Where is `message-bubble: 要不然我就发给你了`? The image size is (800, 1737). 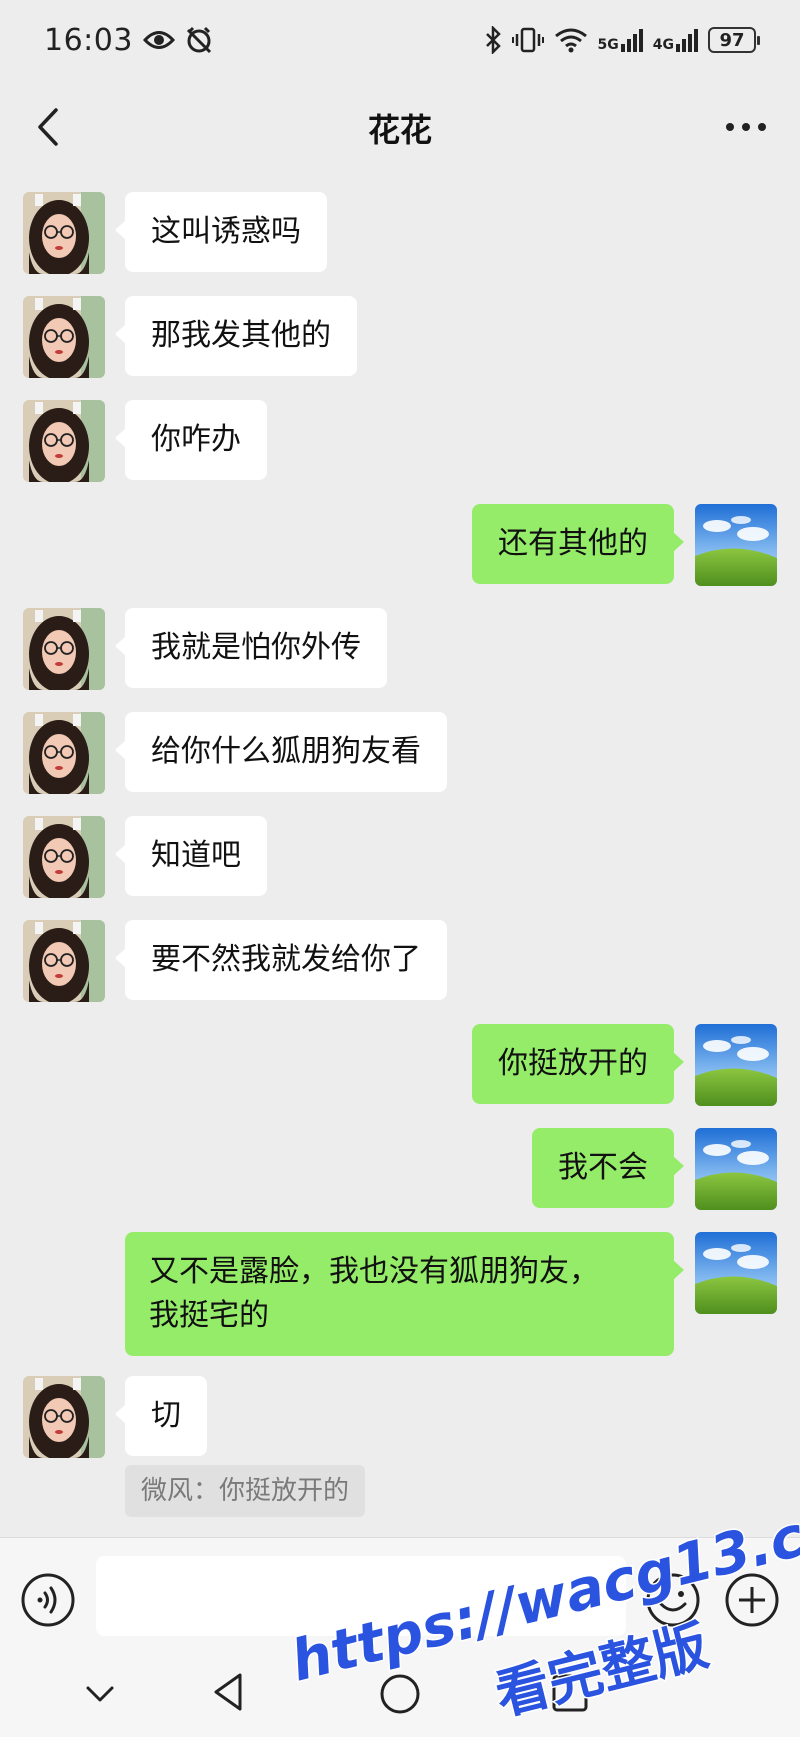
message-bubble: 要不然我就发给你了 is located at coordinates (281, 960).